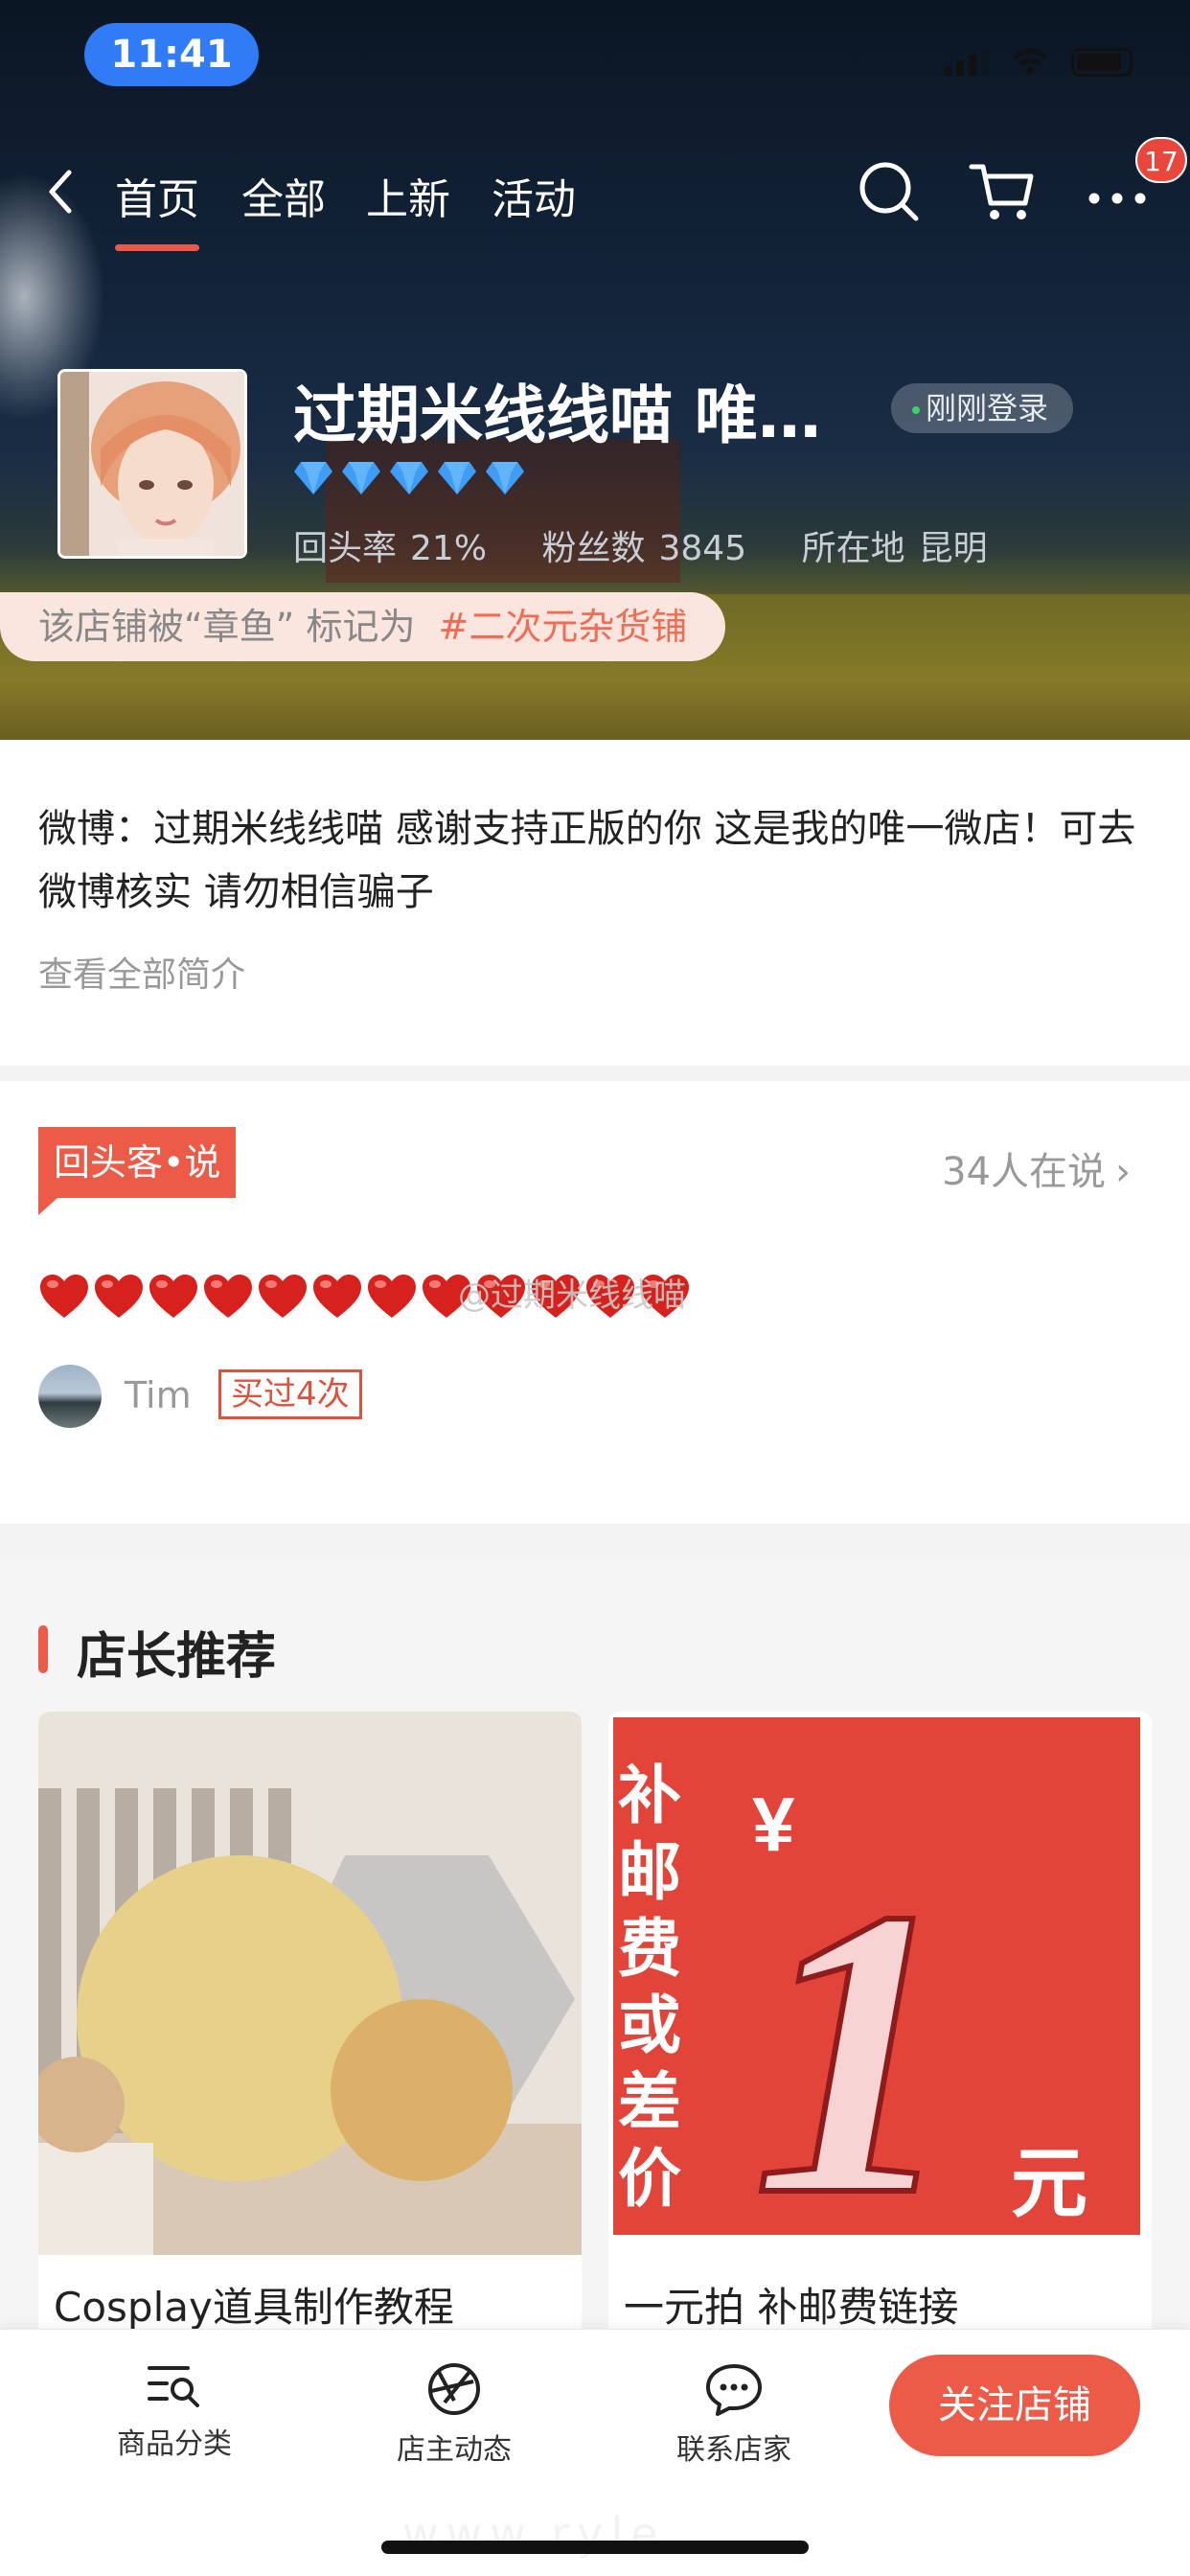 The image size is (1190, 2576). I want to click on owner-updates-label: 店主动态, so click(455, 2450).